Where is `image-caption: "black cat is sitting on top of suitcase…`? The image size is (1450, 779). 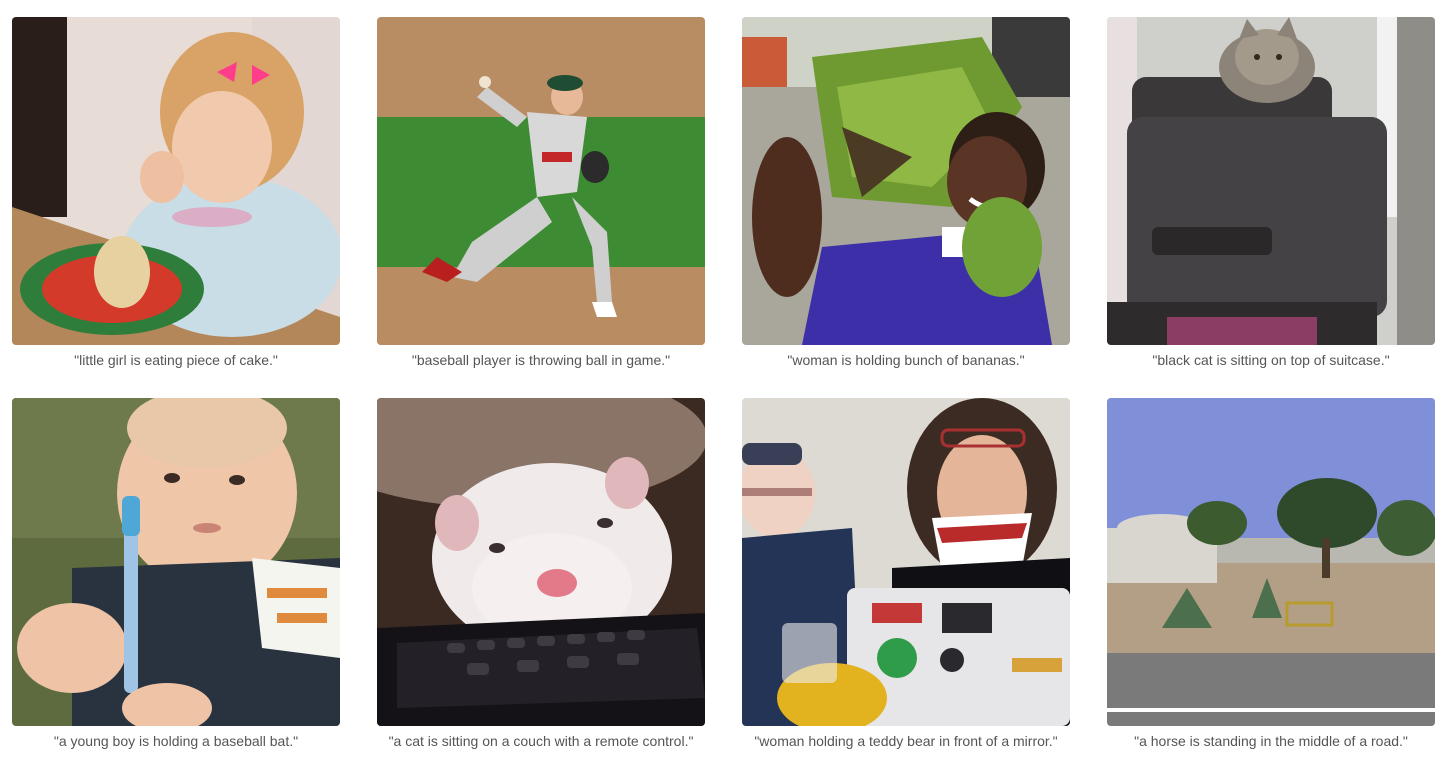
image-caption: "black cat is sitting on top of suitcase… is located at coordinates (1271, 360).